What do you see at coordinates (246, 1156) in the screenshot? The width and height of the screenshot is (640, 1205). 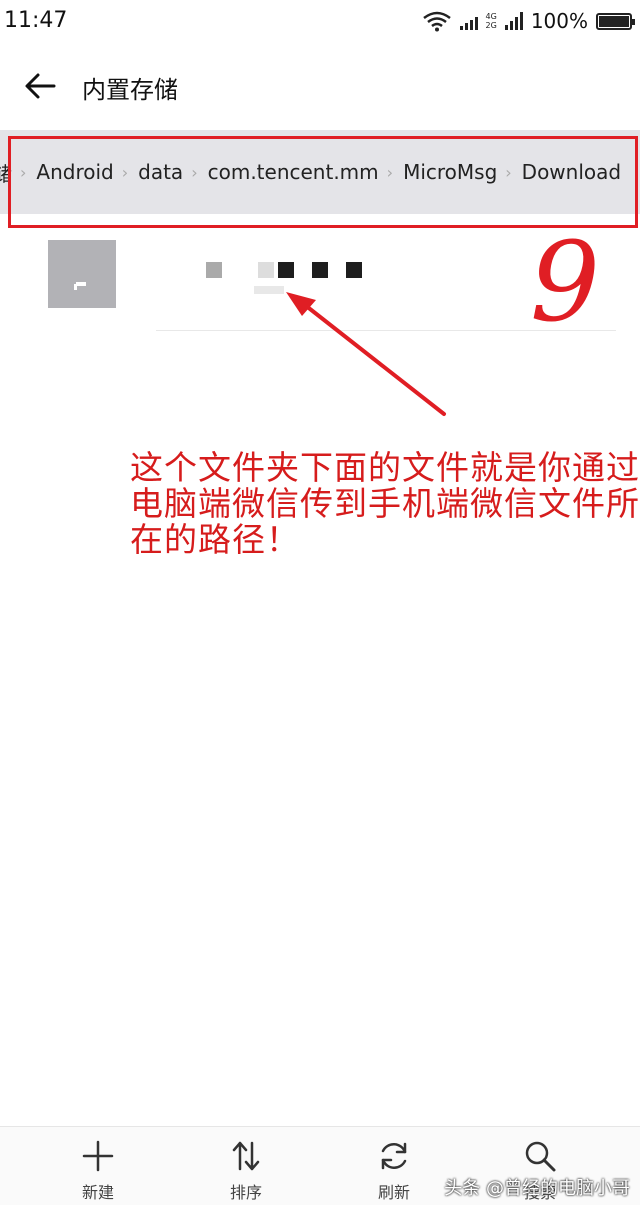 I see `sort-arrows-icon` at bounding box center [246, 1156].